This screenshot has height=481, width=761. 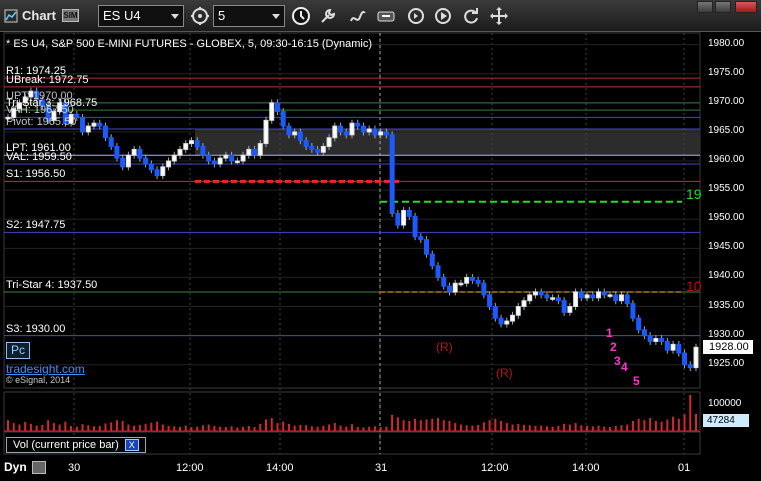 I want to click on level-label: S1: 1956.50, so click(x=36, y=174).